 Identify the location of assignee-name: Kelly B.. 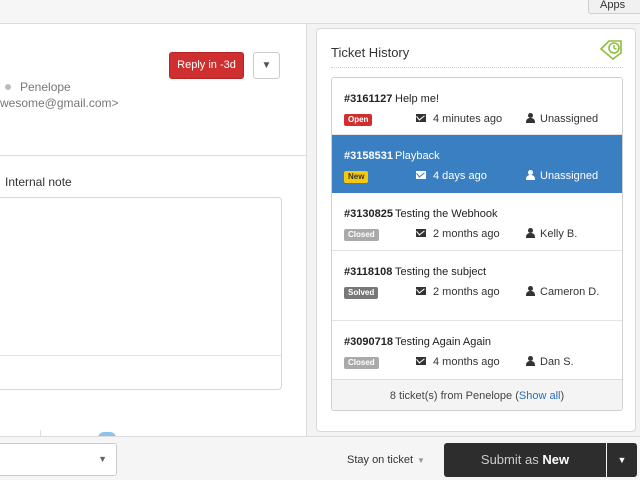
(559, 234).